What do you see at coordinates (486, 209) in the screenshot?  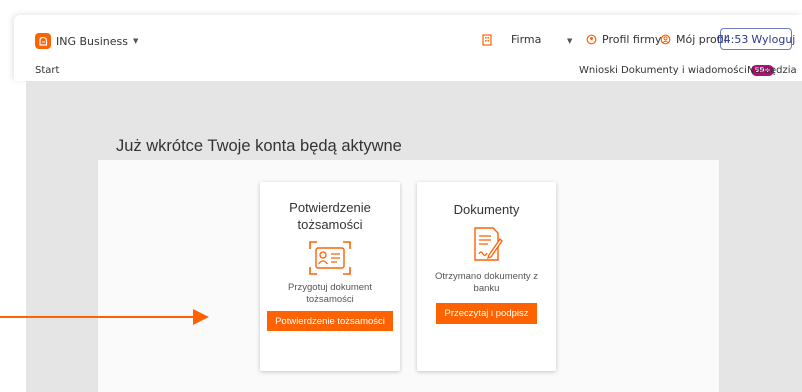 I see `documents-card-title: Dokumenty` at bounding box center [486, 209].